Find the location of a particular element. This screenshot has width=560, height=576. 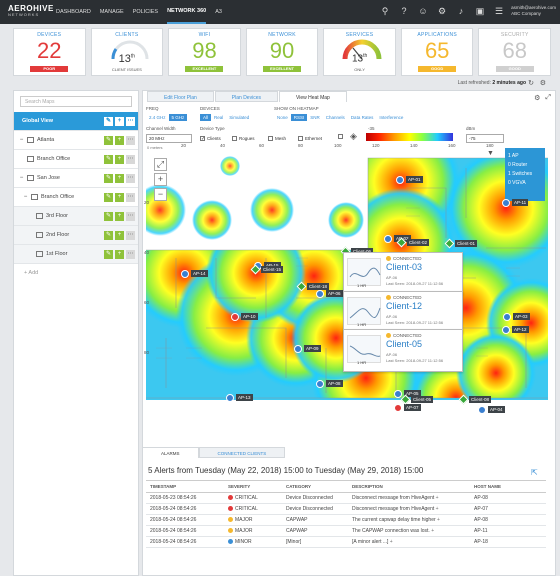

user-icon: ☺ is located at coordinates (423, 11).